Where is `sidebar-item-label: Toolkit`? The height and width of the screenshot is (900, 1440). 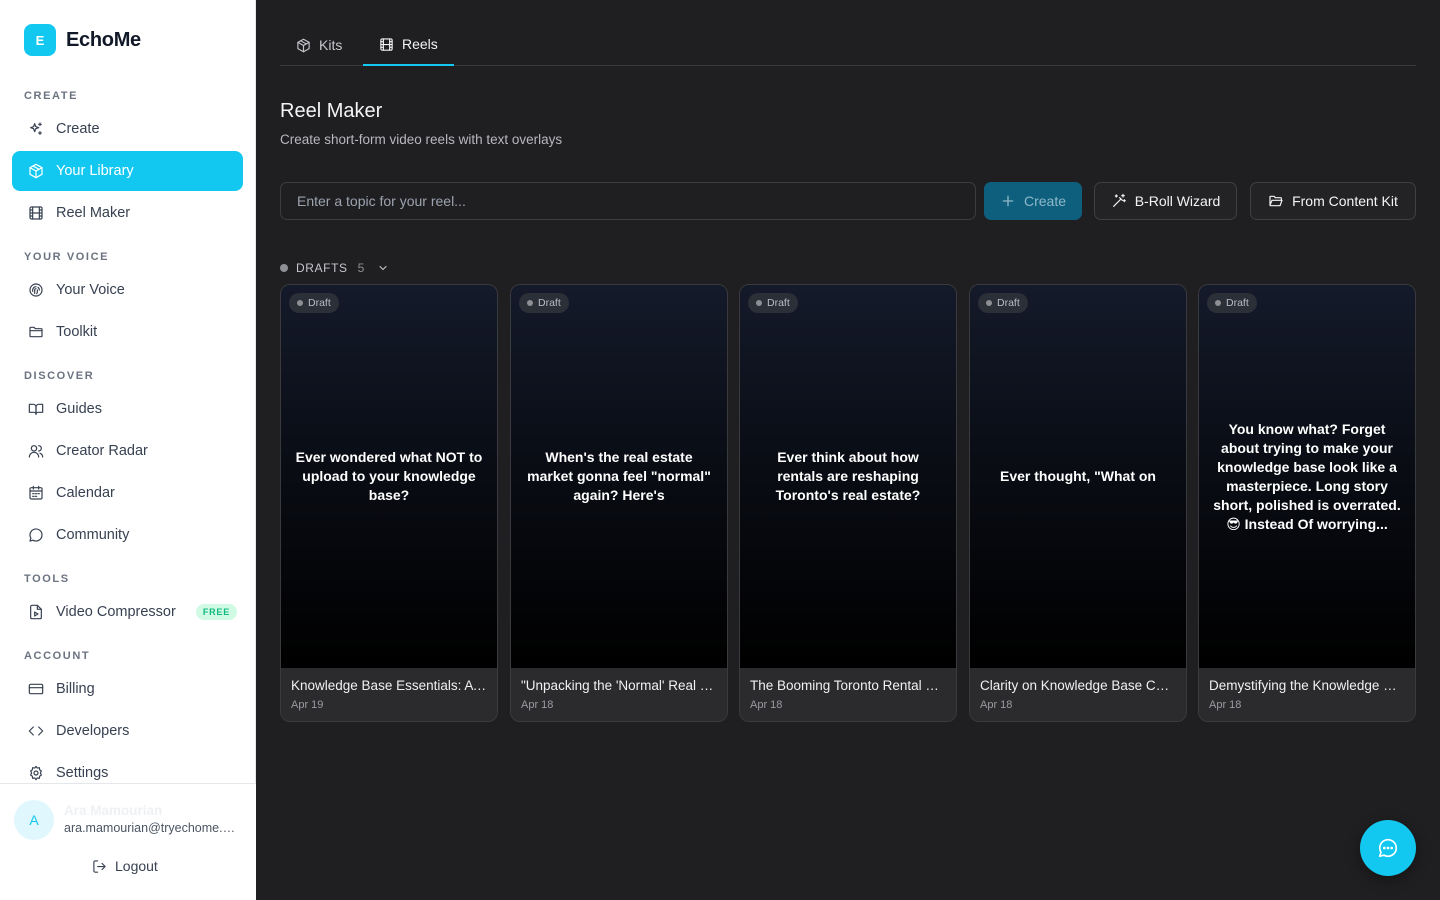 sidebar-item-label: Toolkit is located at coordinates (77, 332).